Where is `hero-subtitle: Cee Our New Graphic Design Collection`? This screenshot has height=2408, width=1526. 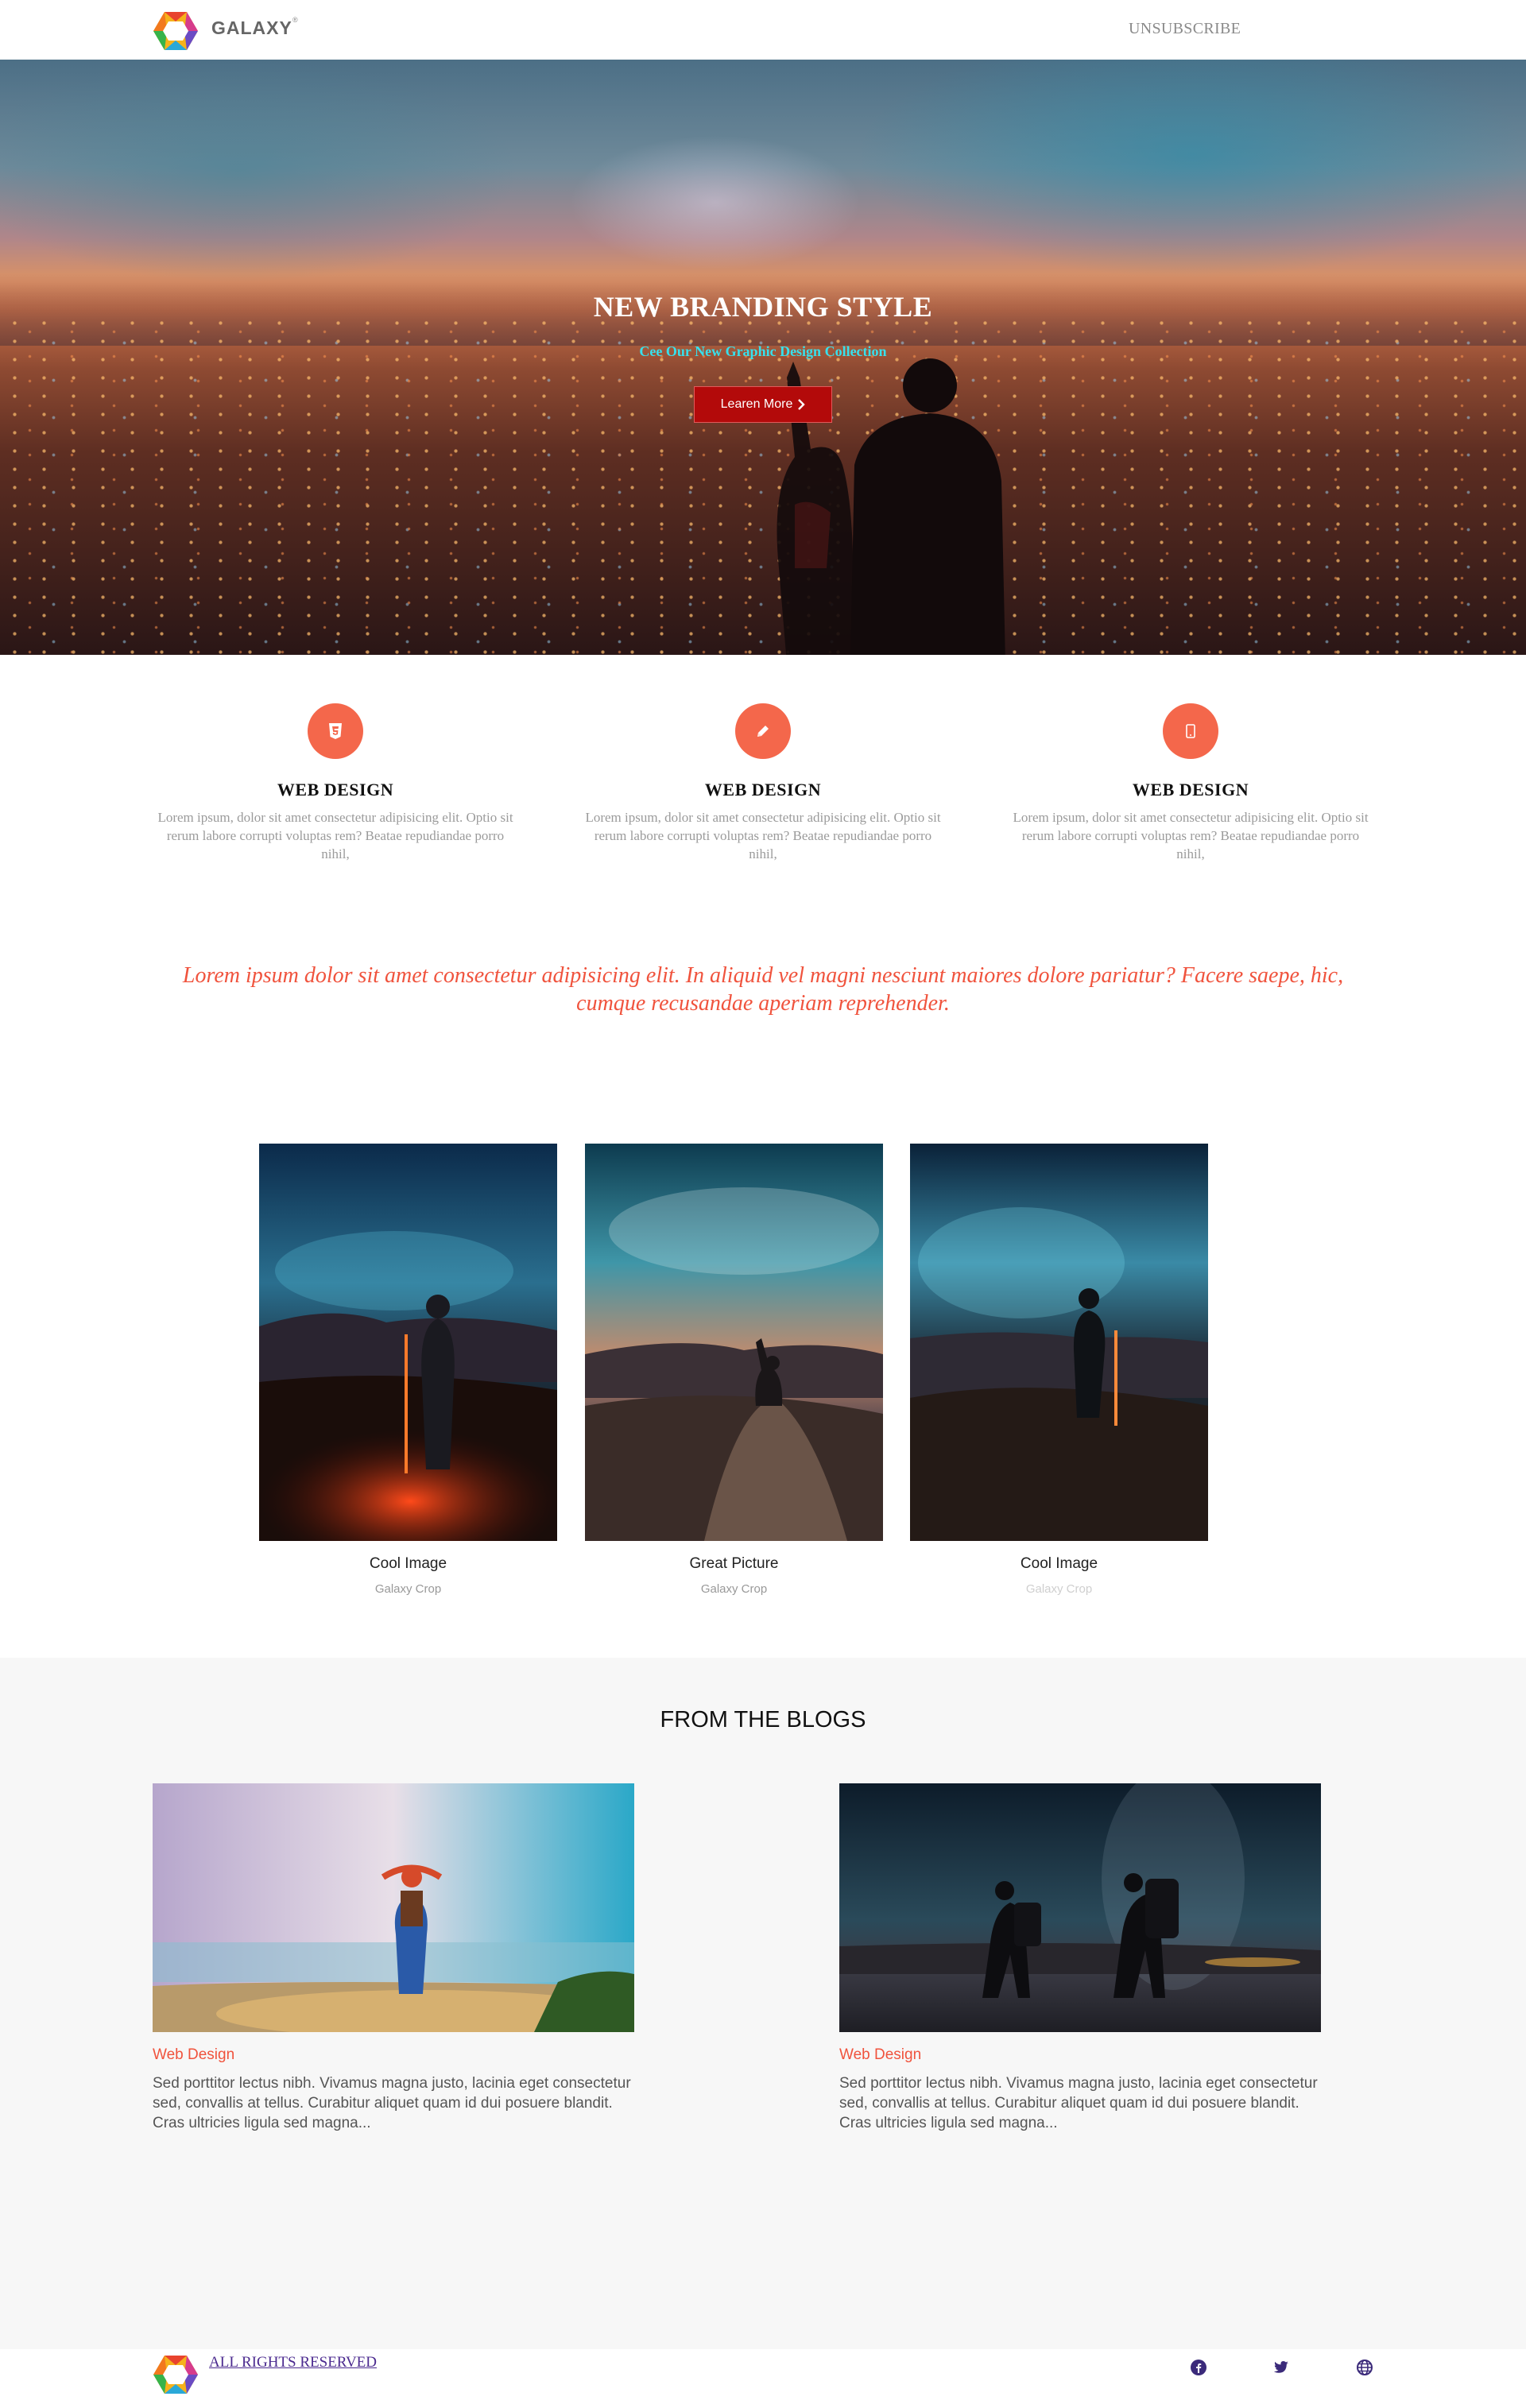
hero-subtitle: Cee Our New Graphic Design Collection is located at coordinates (763, 351).